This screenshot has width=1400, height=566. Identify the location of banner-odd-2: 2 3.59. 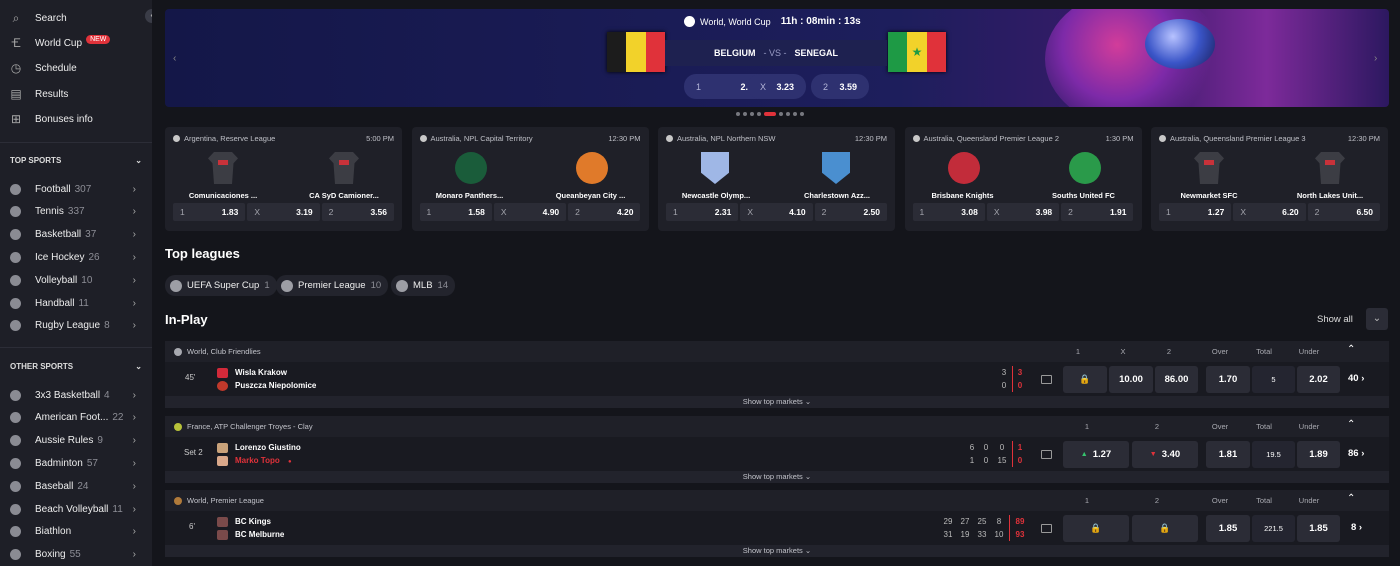
(840, 86).